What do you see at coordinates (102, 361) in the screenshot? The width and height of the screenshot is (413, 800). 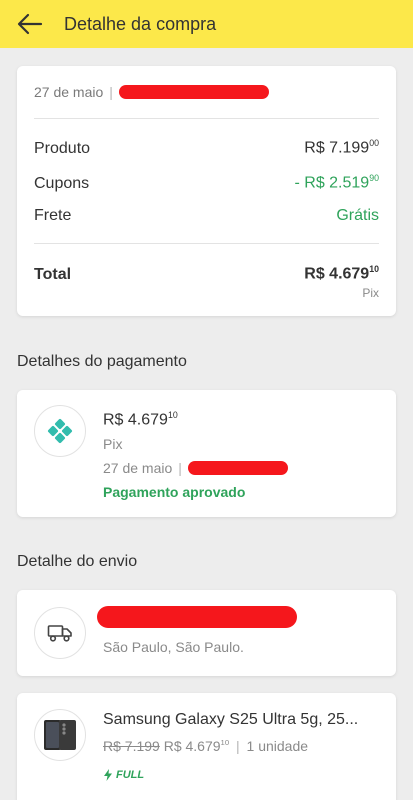 I see `payment-section-title: Detalhes do pagamento` at bounding box center [102, 361].